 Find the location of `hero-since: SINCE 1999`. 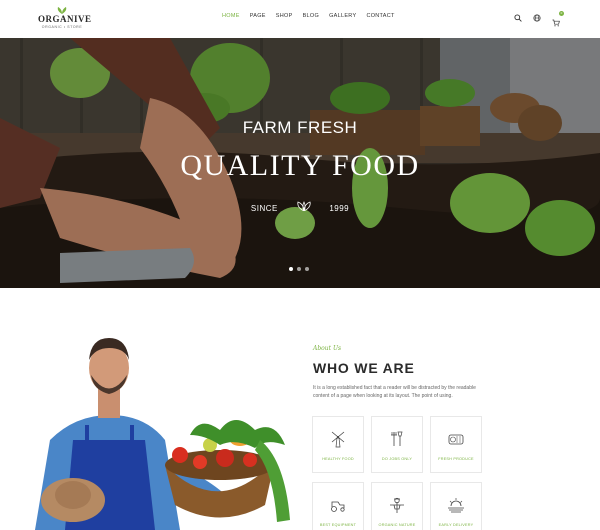

hero-since: SINCE 1999 is located at coordinates (300, 207).